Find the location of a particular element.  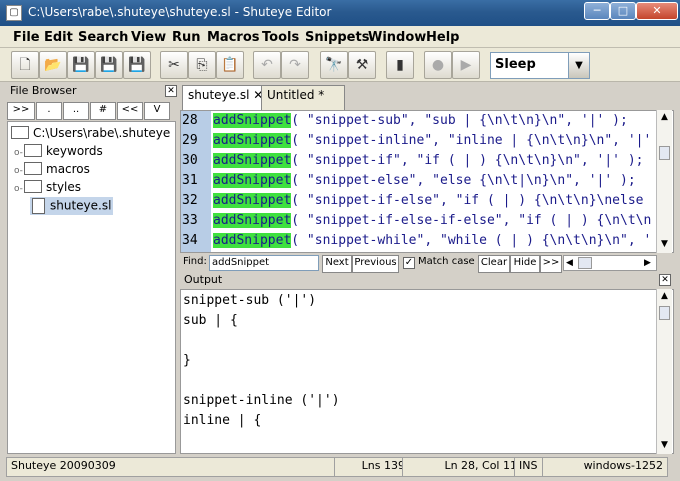

output-scrollbar: ▲ ▼ is located at coordinates (664, 371).